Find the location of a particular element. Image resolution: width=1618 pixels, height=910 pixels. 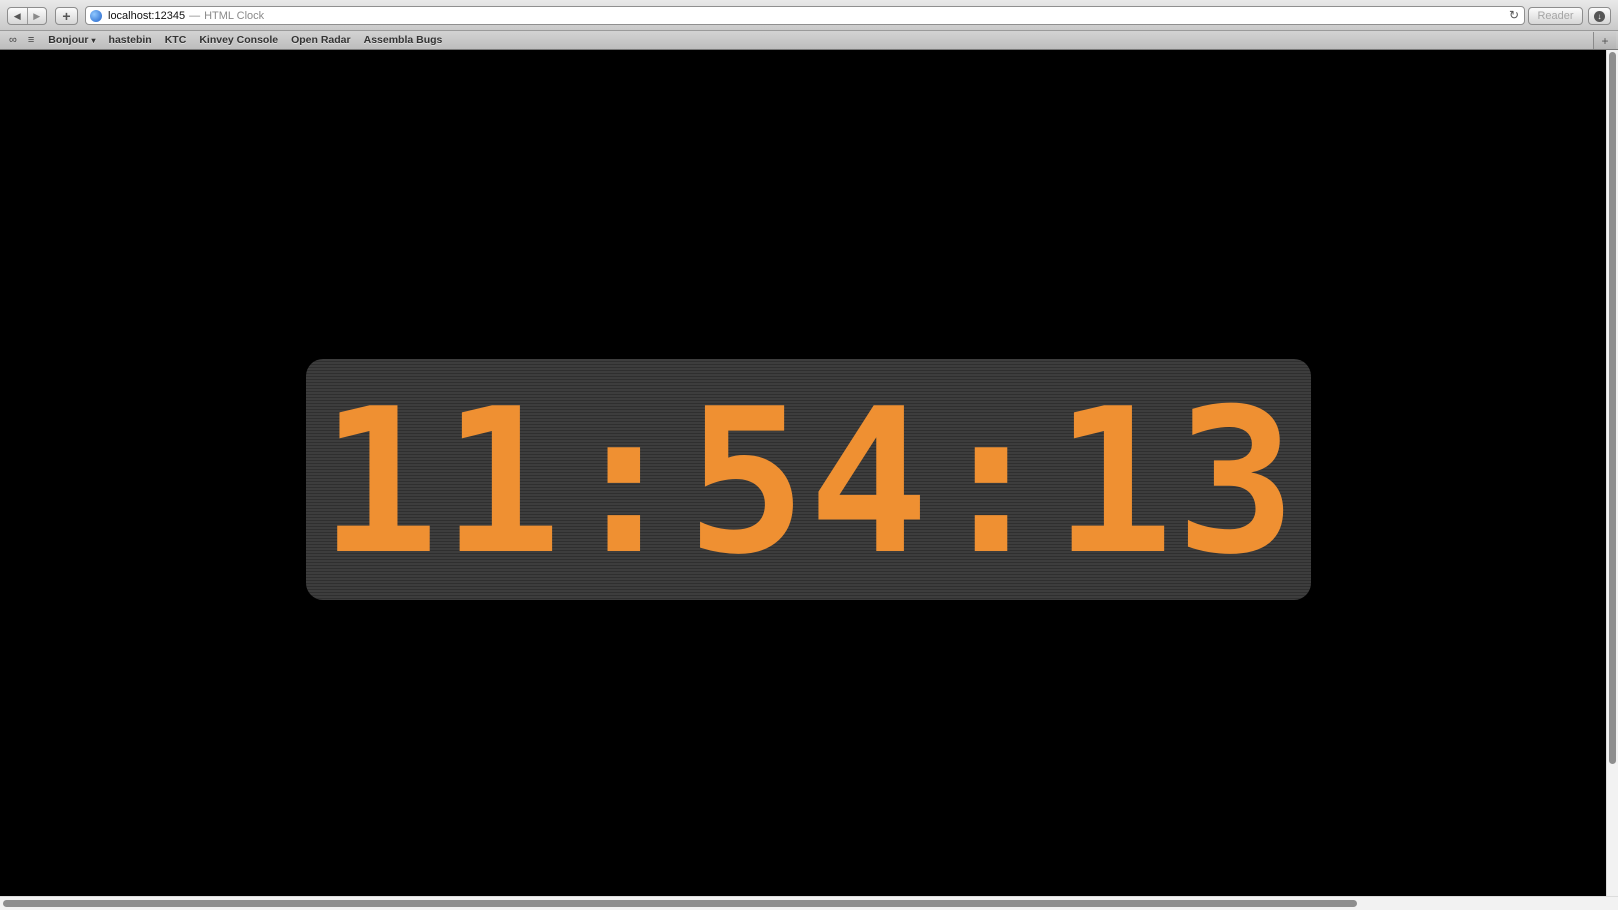

vertical-scrollbar is located at coordinates (1612, 473).